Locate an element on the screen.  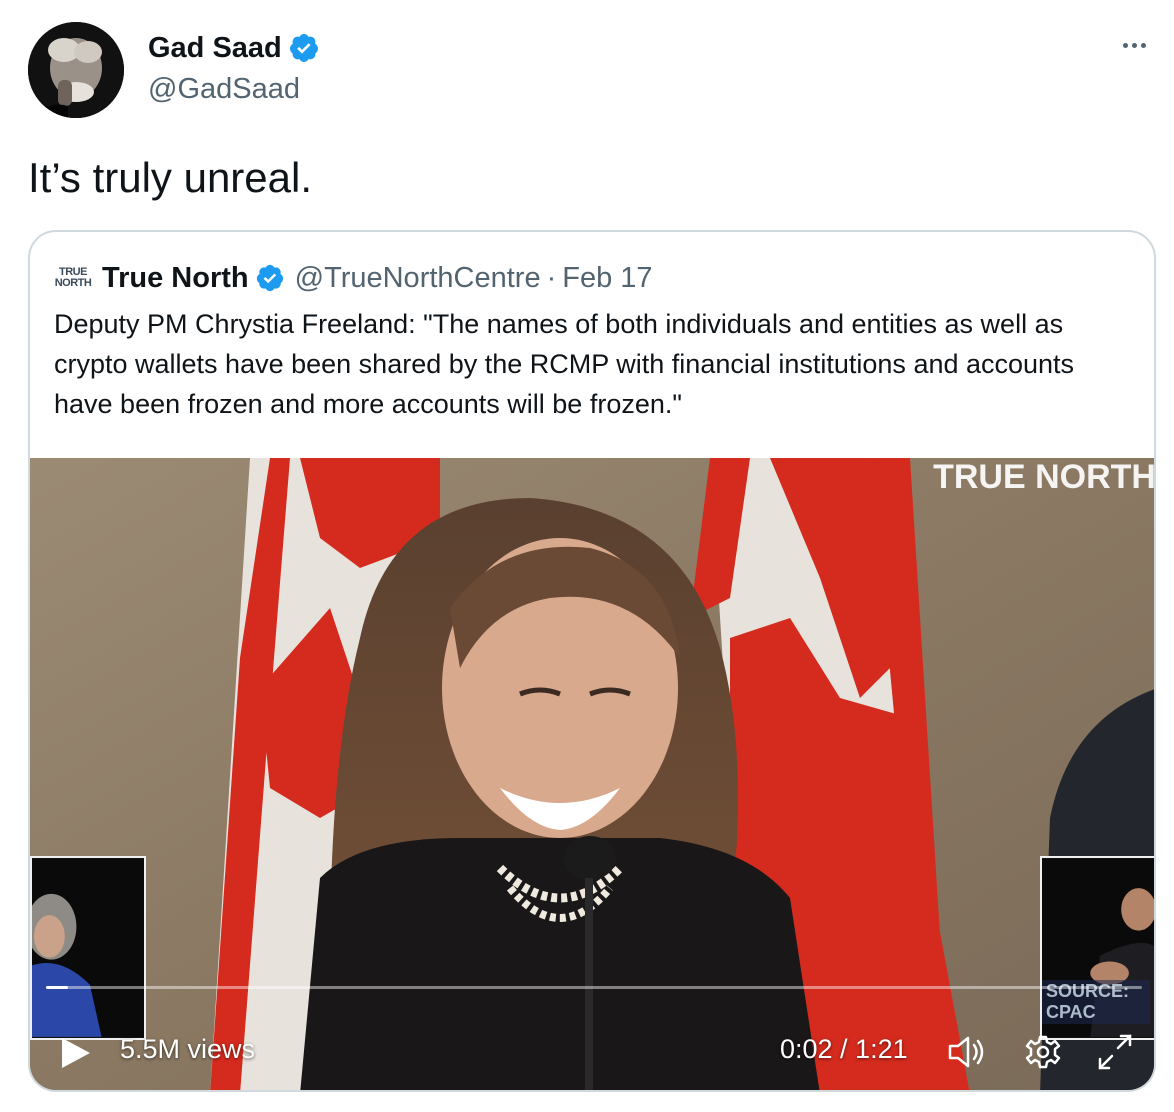
more-options-button is located at coordinates (1134, 45).